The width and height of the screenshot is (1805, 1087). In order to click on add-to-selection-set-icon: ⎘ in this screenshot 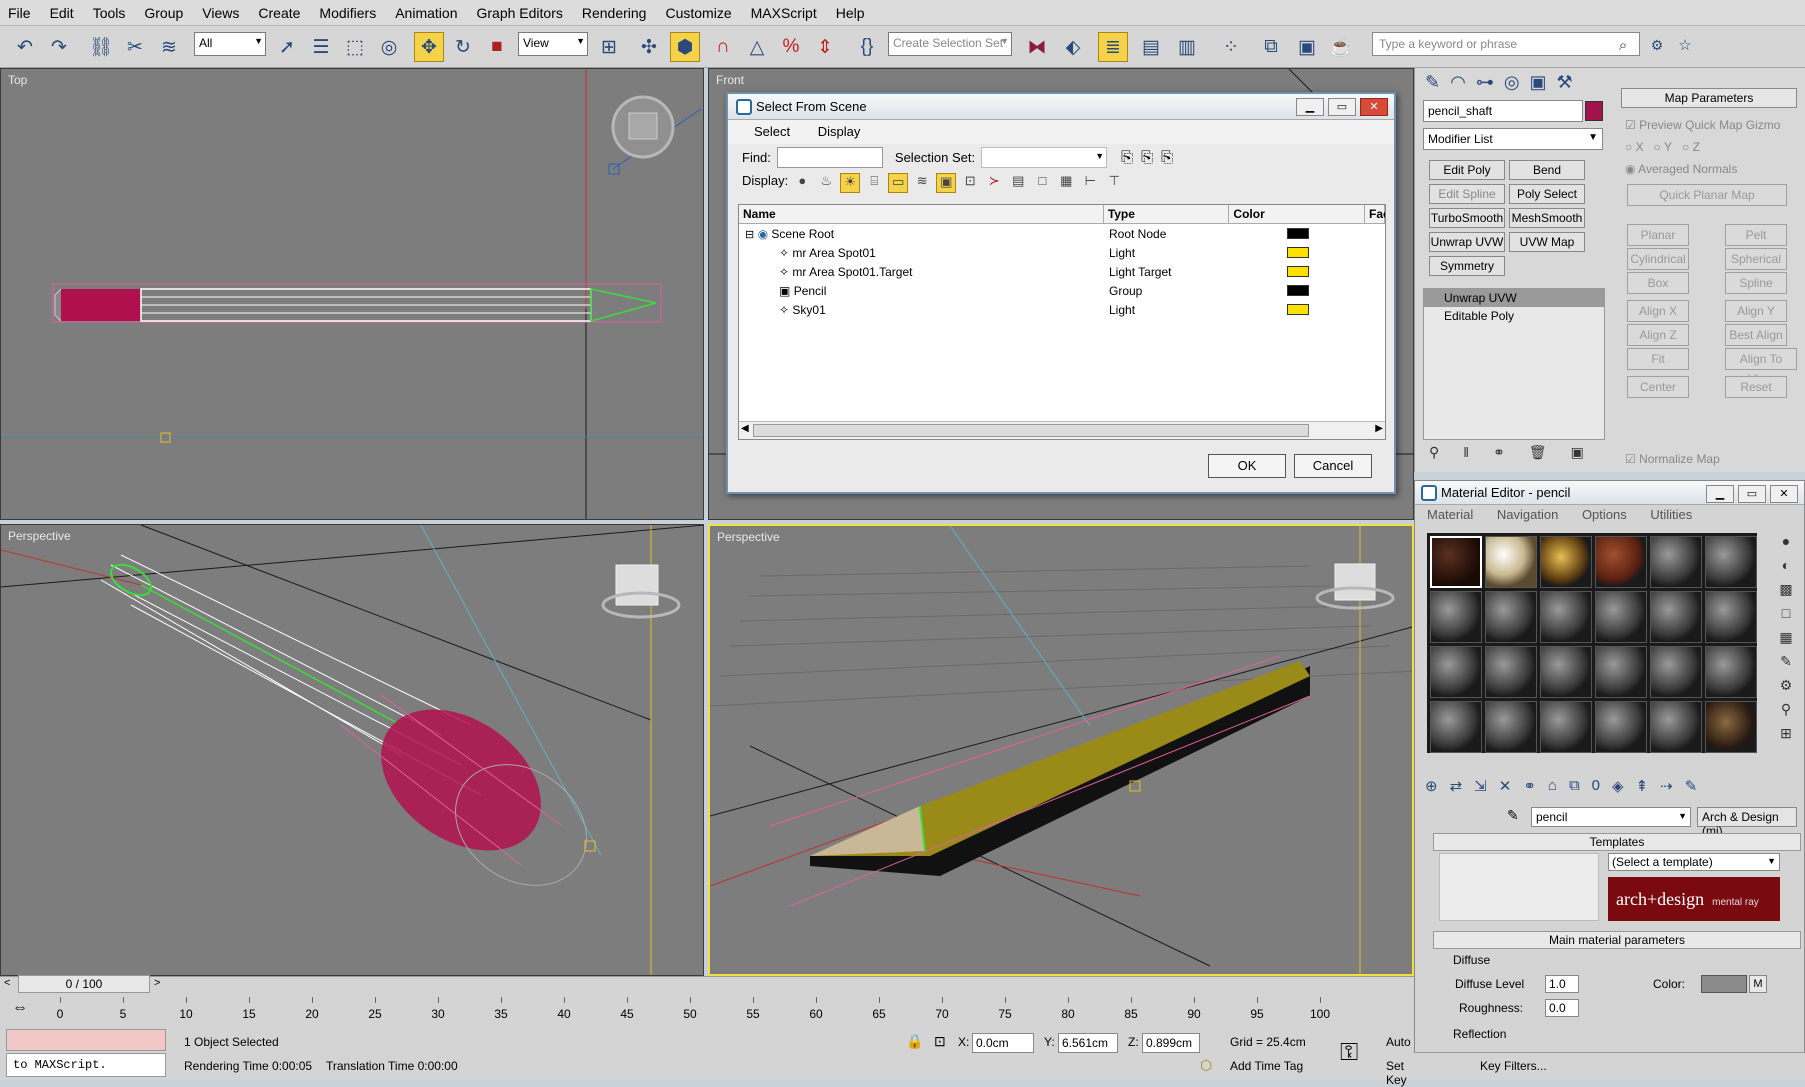, I will do `click(1147, 157)`.